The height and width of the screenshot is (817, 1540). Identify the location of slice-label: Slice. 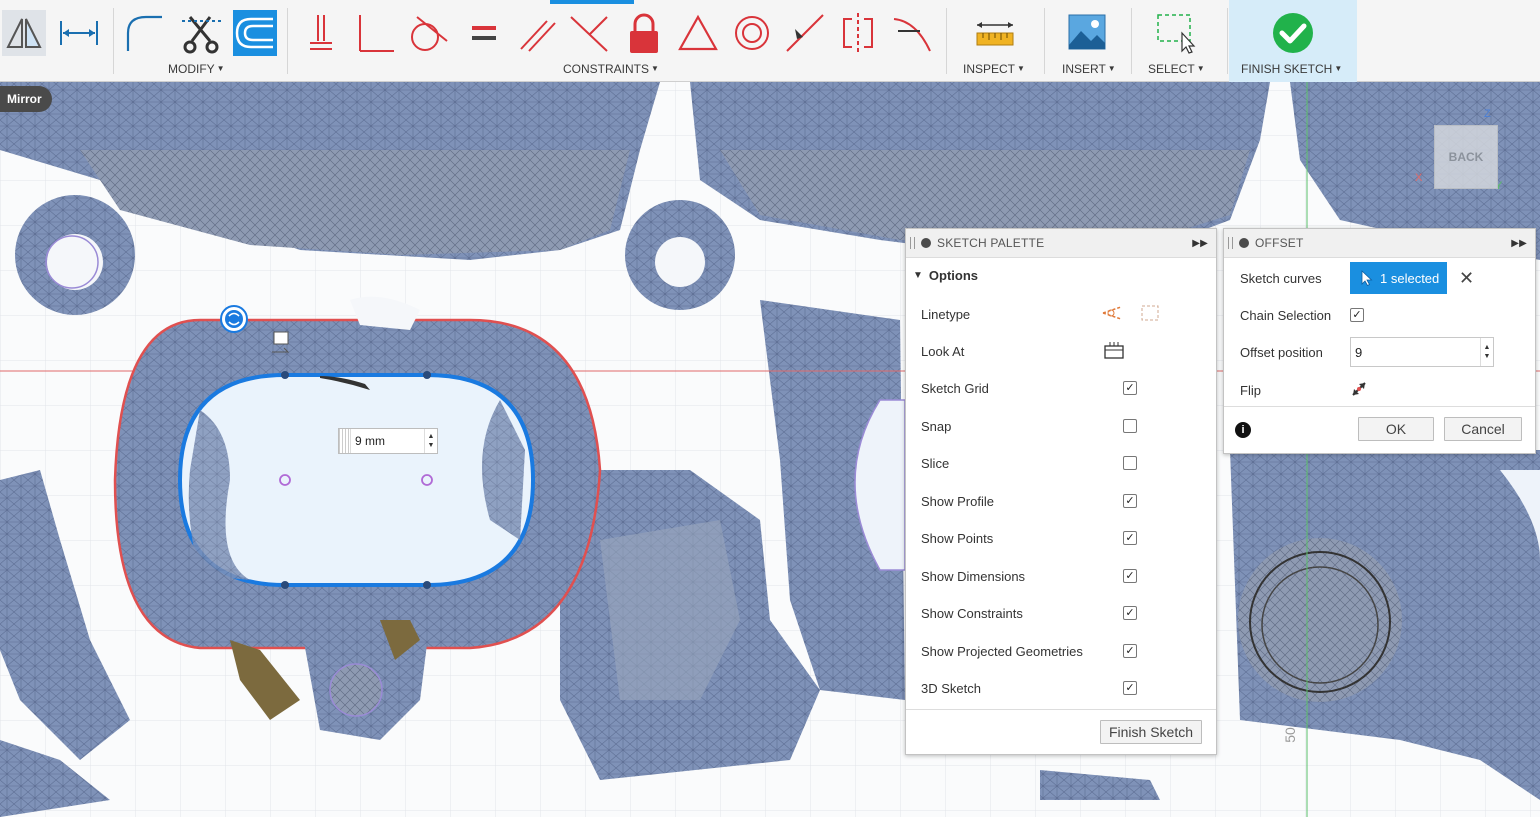
(935, 463).